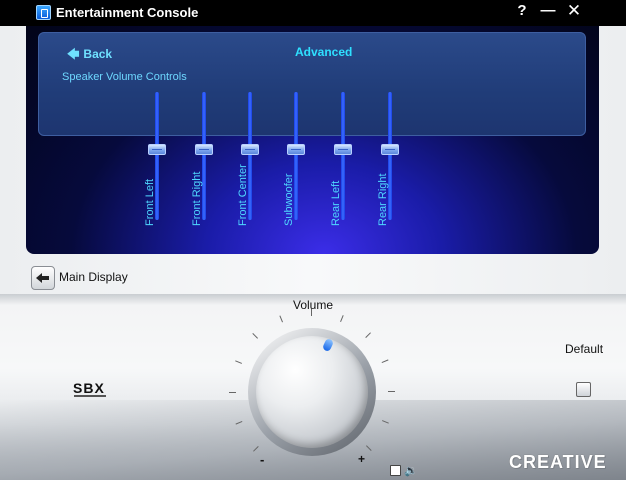  I want to click on section-label: Speaker Volume Controls, so click(124, 77).